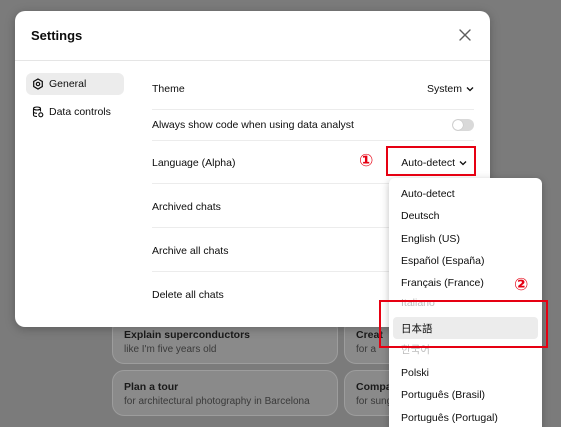  What do you see at coordinates (57, 35) in the screenshot?
I see `modal-title: Settings` at bounding box center [57, 35].